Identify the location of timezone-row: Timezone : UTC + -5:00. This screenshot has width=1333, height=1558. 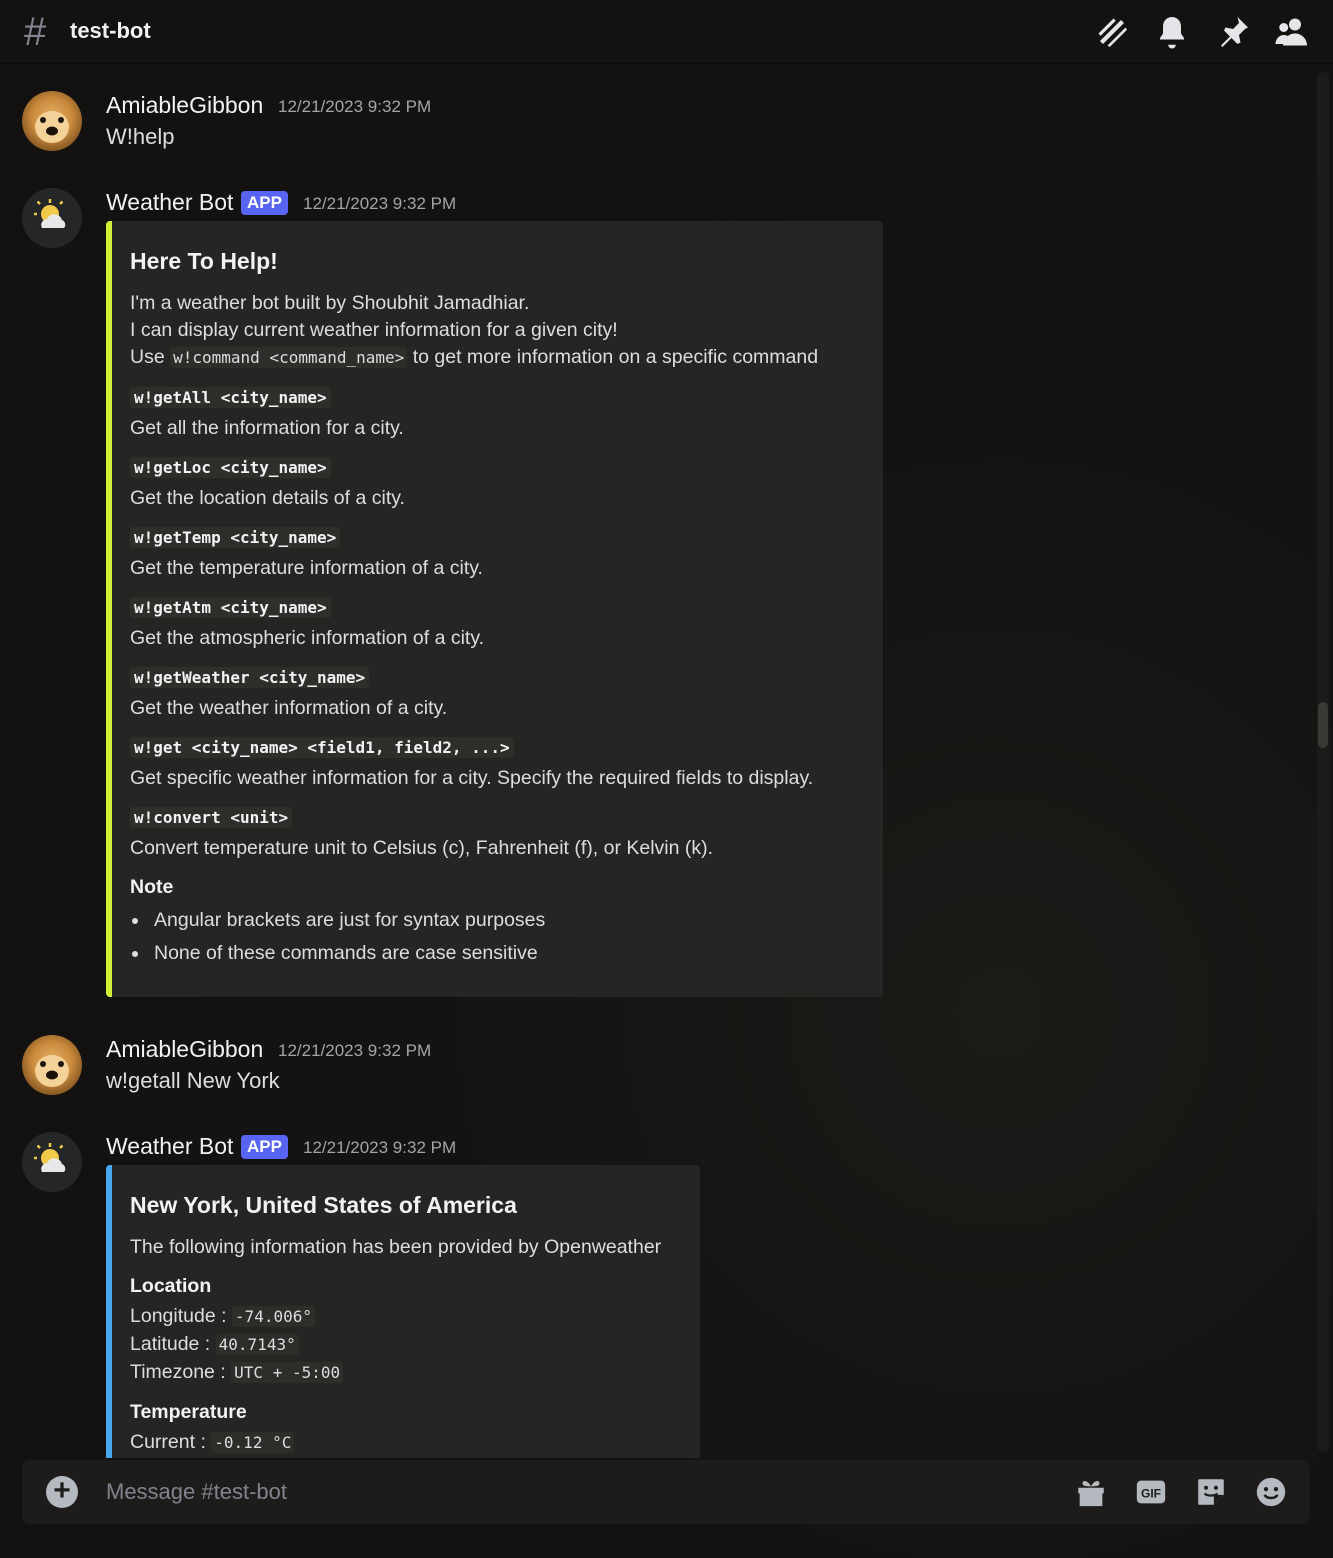
(237, 1372).